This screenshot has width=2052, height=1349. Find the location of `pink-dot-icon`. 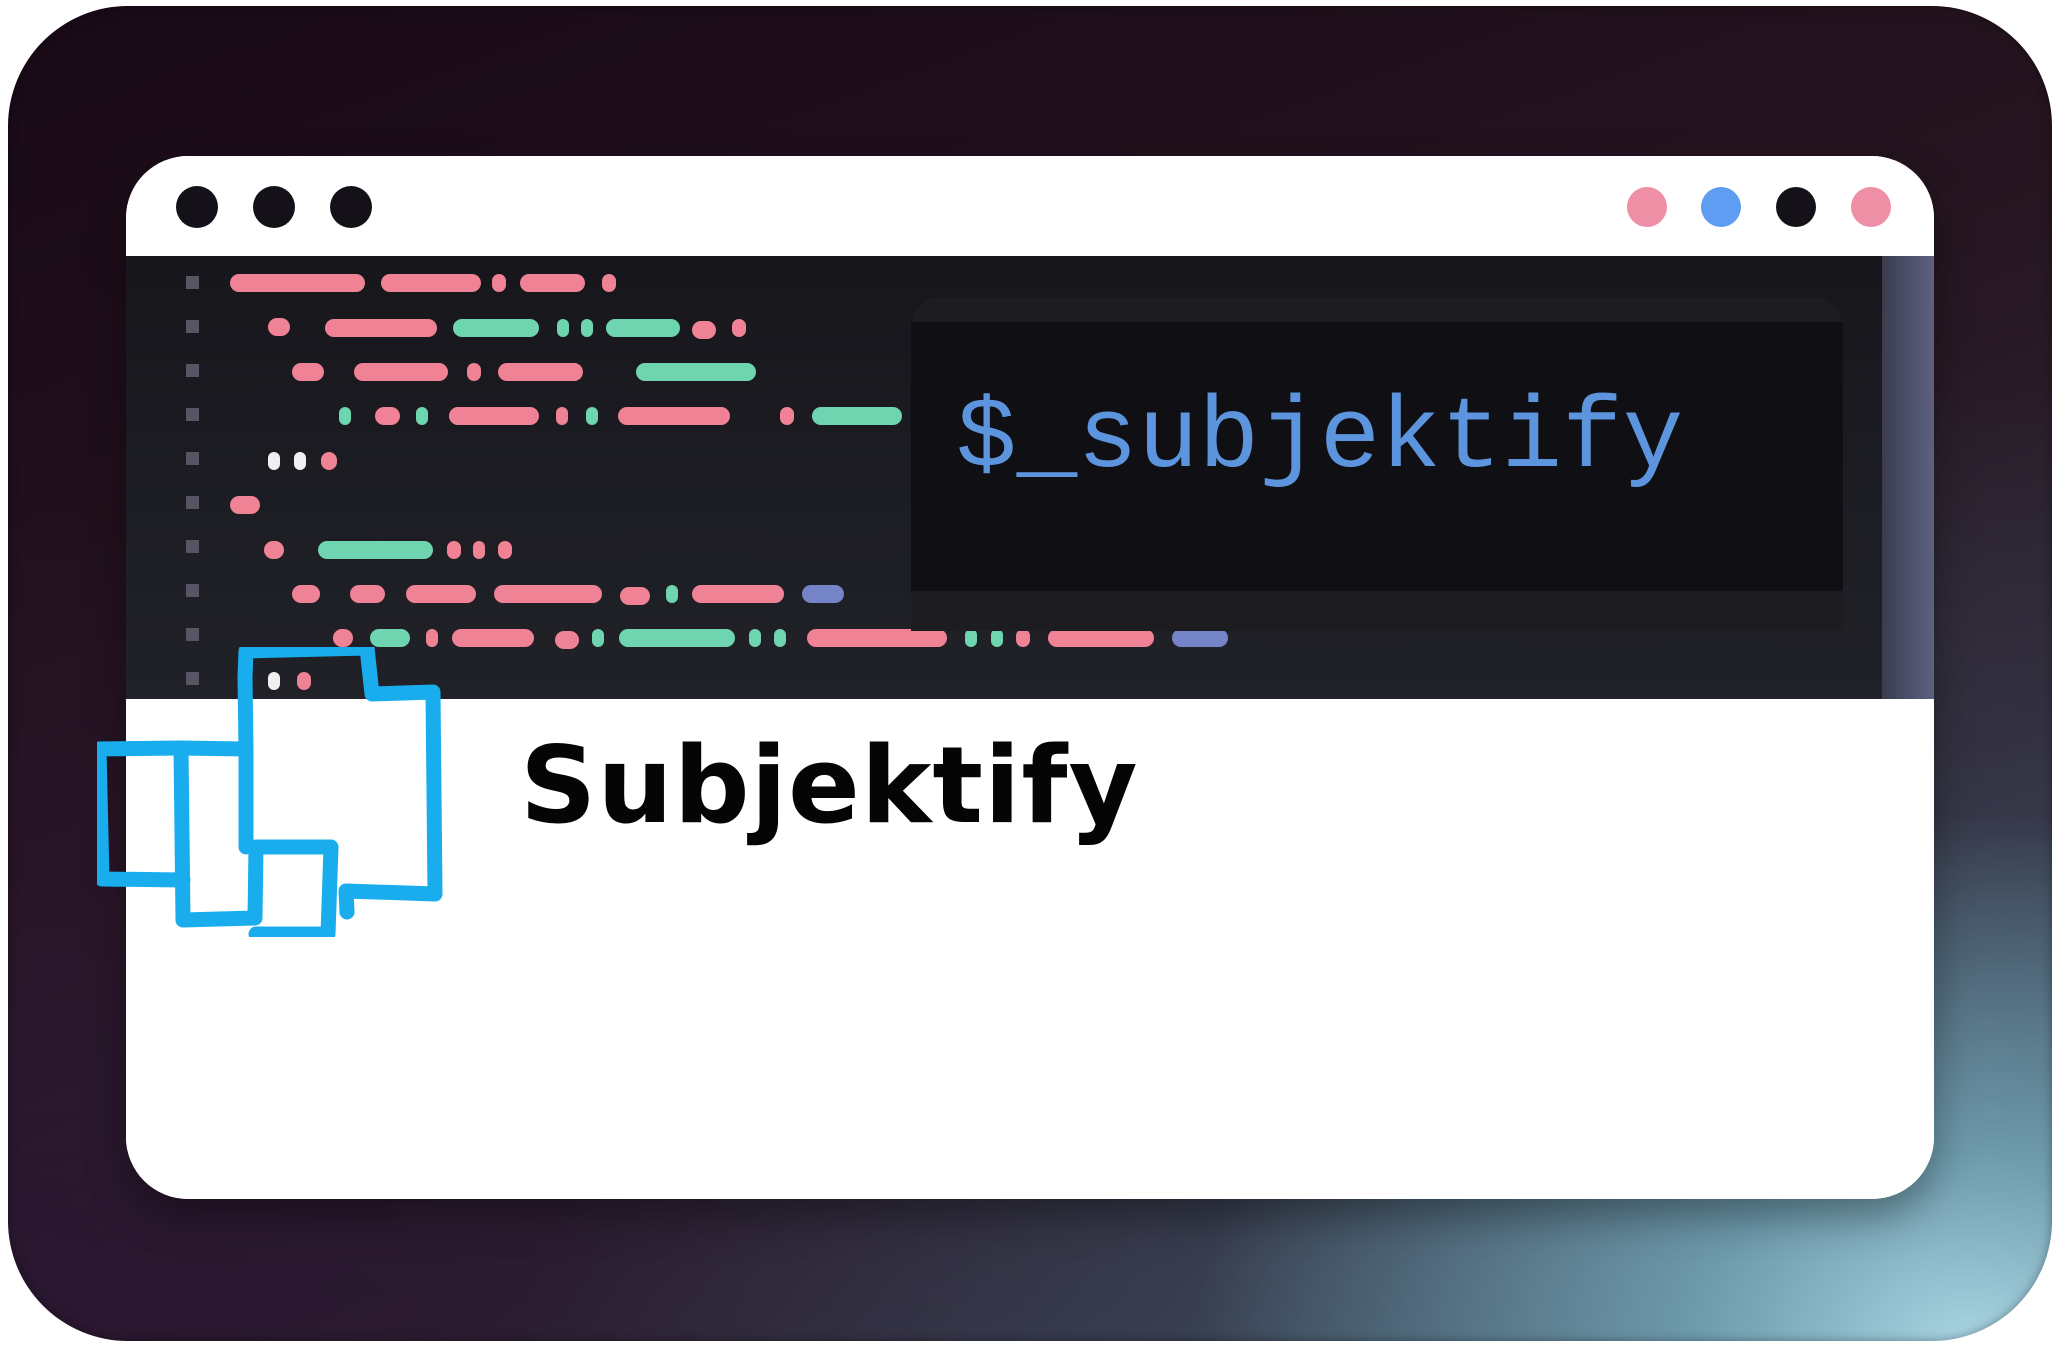

pink-dot-icon is located at coordinates (1647, 207).